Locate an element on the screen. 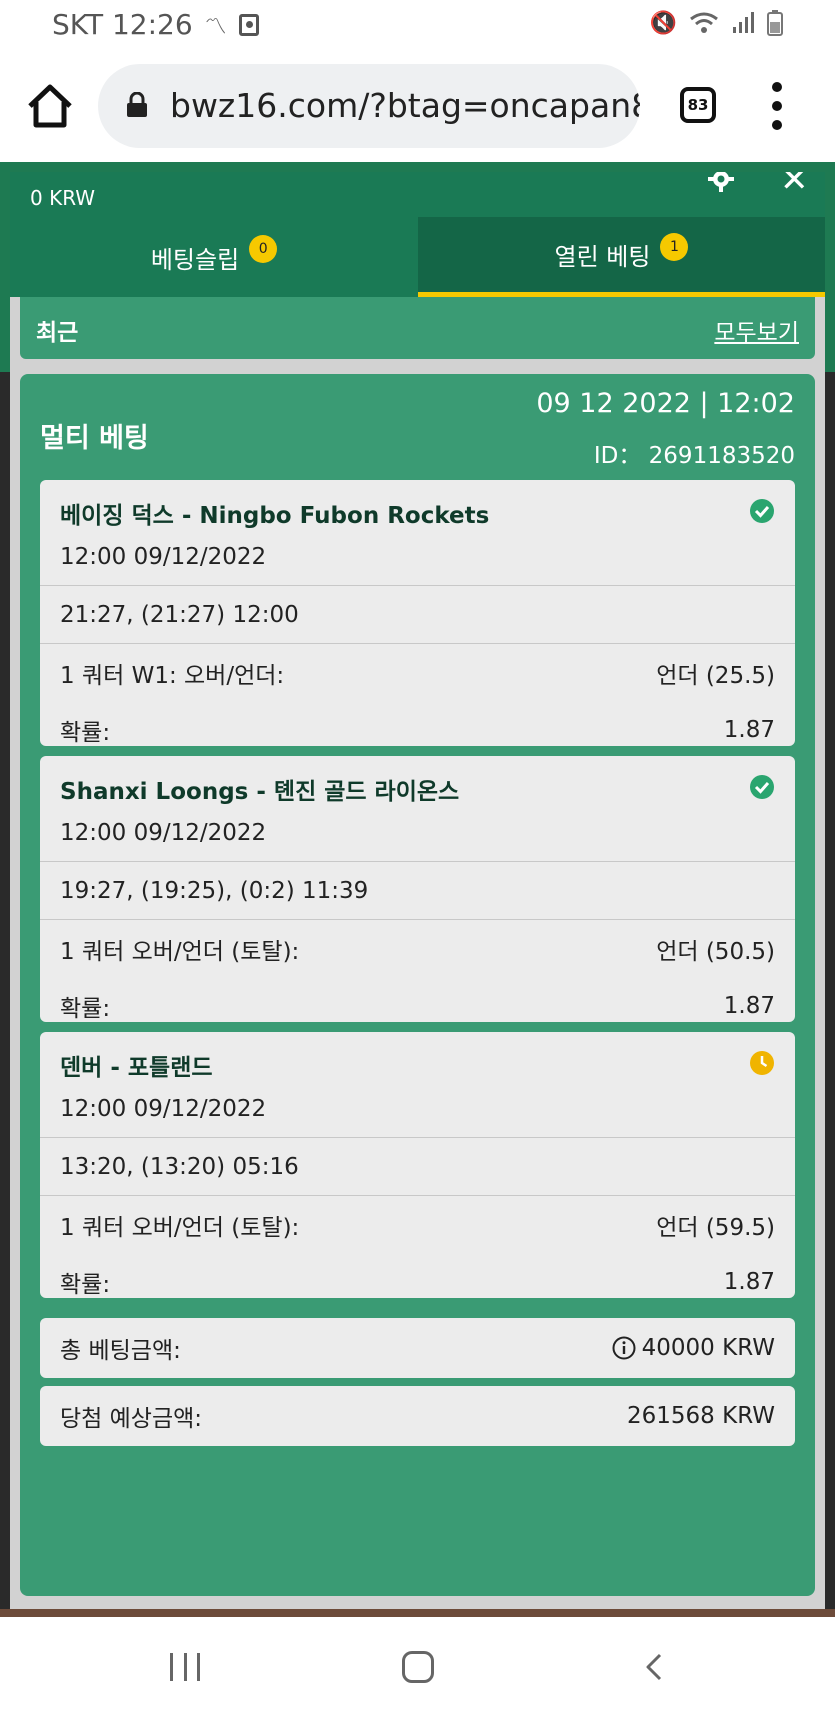 Image resolution: width=835 pixels, height=1717 pixels. more-menu-icon is located at coordinates (777, 106).